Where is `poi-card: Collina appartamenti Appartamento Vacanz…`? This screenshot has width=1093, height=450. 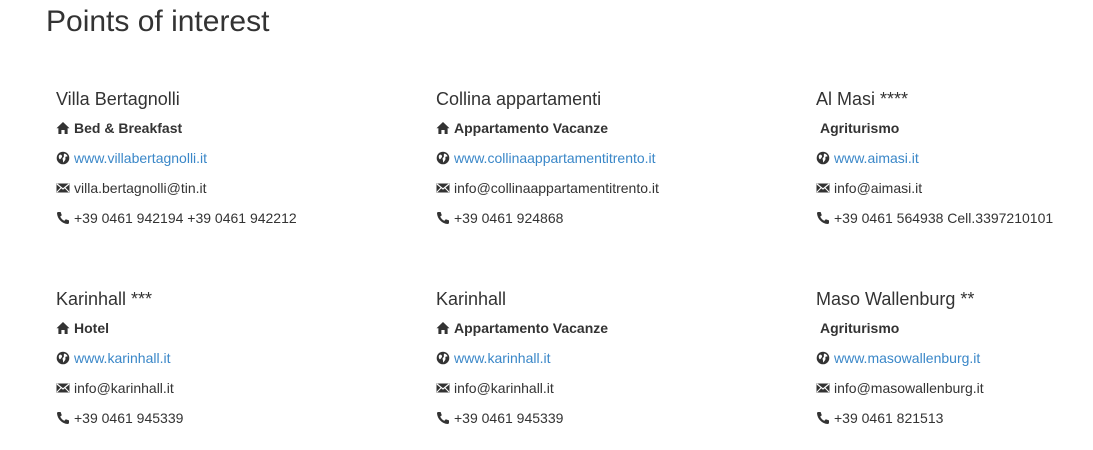 poi-card: Collina appartamenti Appartamento Vacanz… is located at coordinates (606, 157).